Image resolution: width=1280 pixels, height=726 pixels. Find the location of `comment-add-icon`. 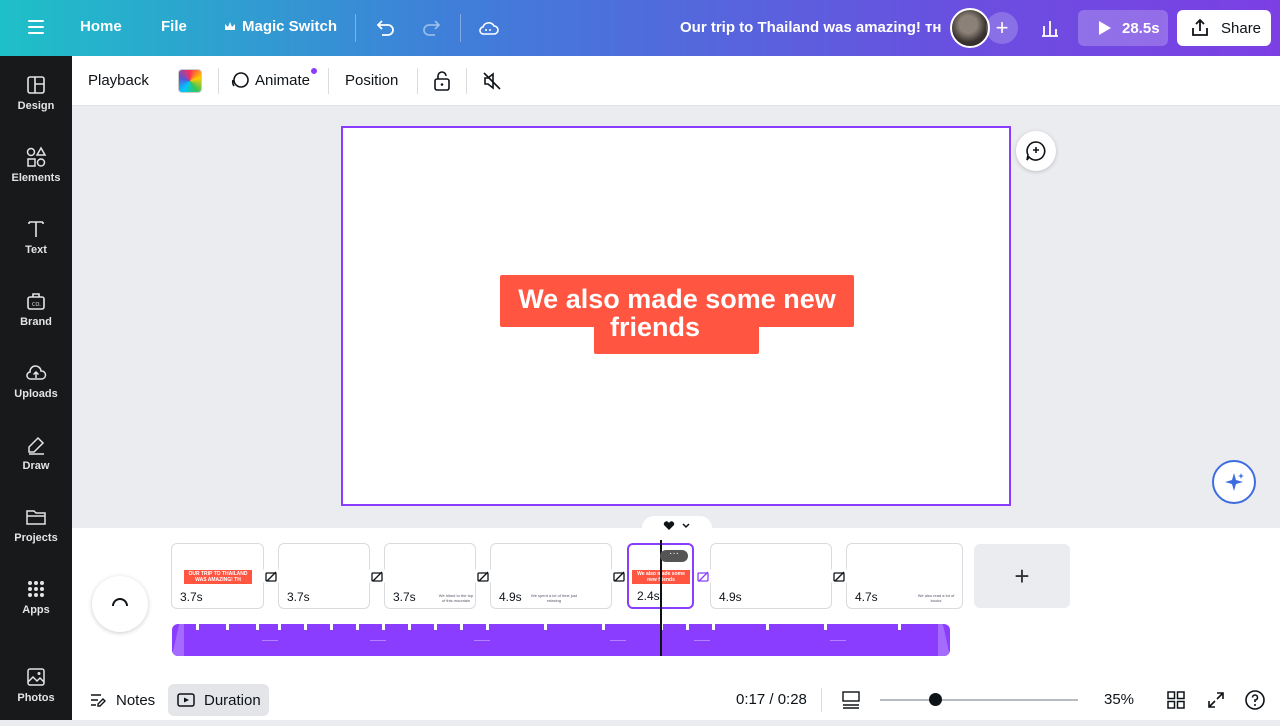

comment-add-icon is located at coordinates (1036, 151).